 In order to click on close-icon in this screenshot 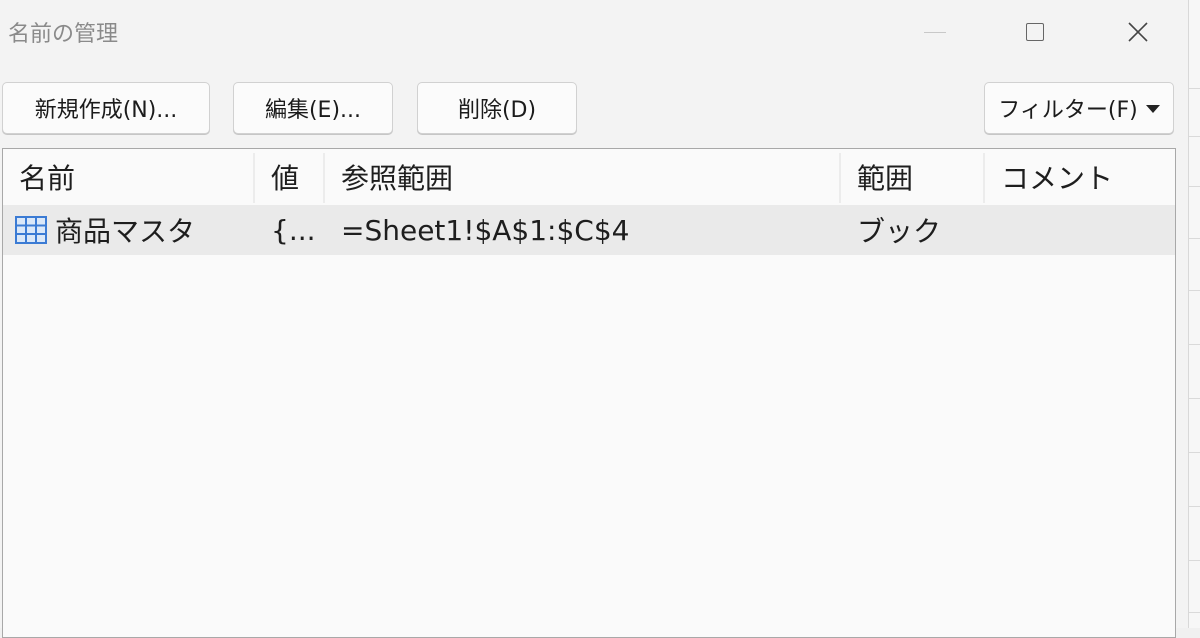, I will do `click(1138, 32)`.